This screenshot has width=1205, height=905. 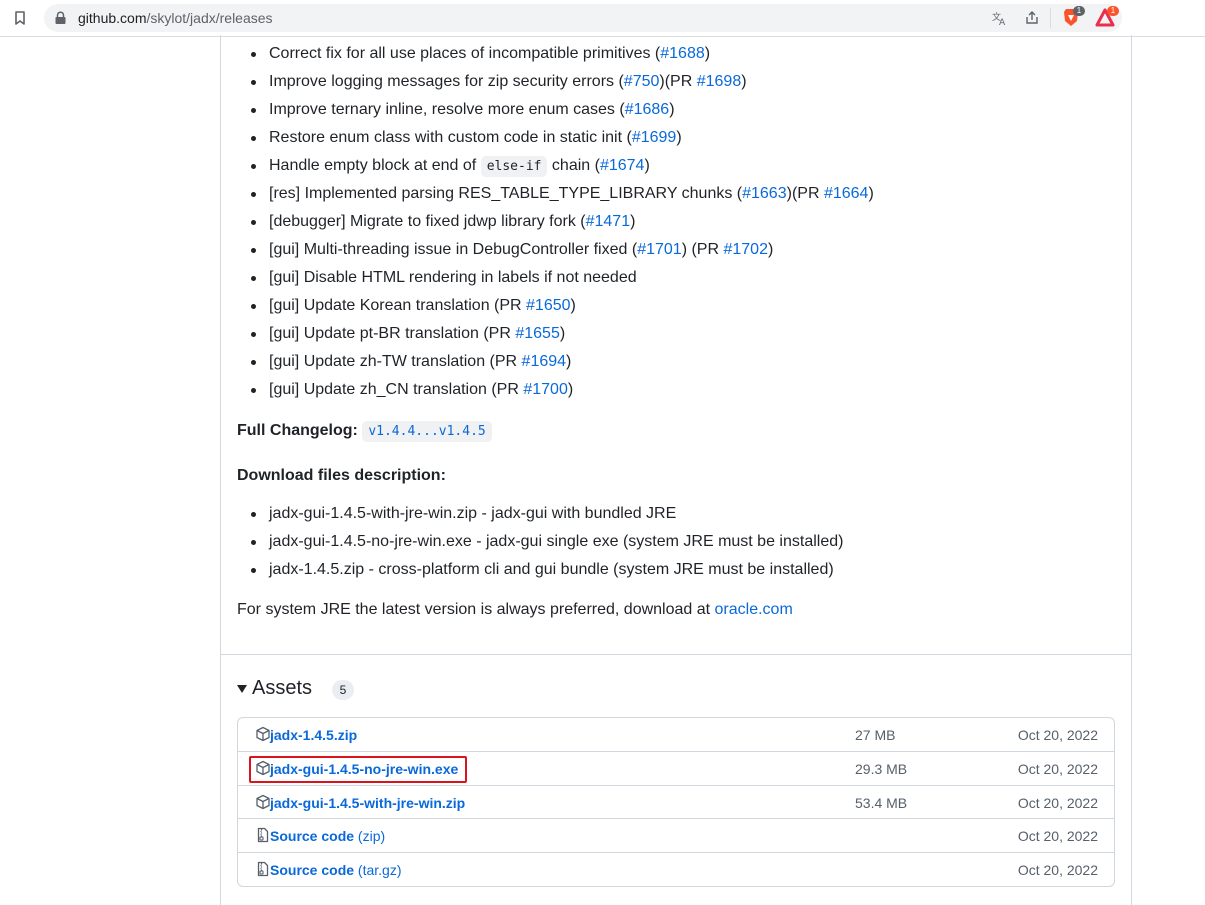 What do you see at coordinates (514, 166) in the screenshot?
I see `inline-code: else-if` at bounding box center [514, 166].